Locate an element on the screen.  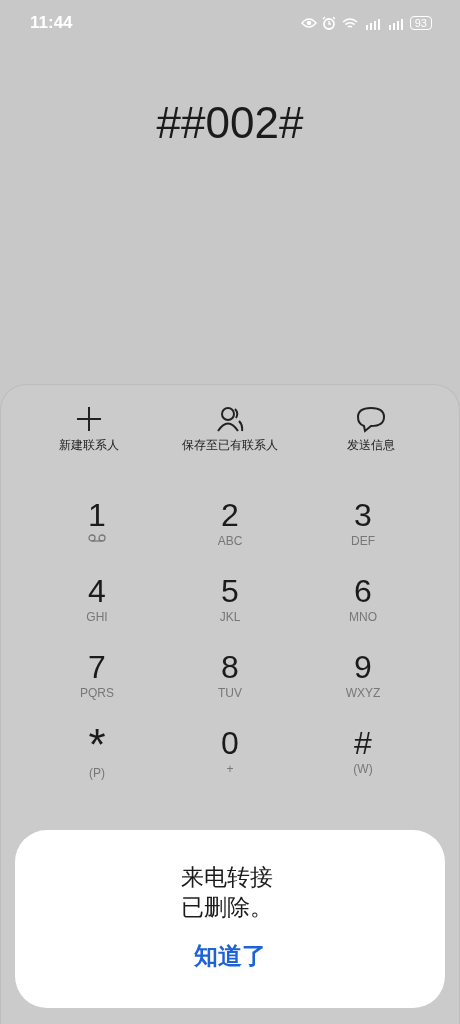
action-button: 发送信息 is located at coordinates (371, 429).